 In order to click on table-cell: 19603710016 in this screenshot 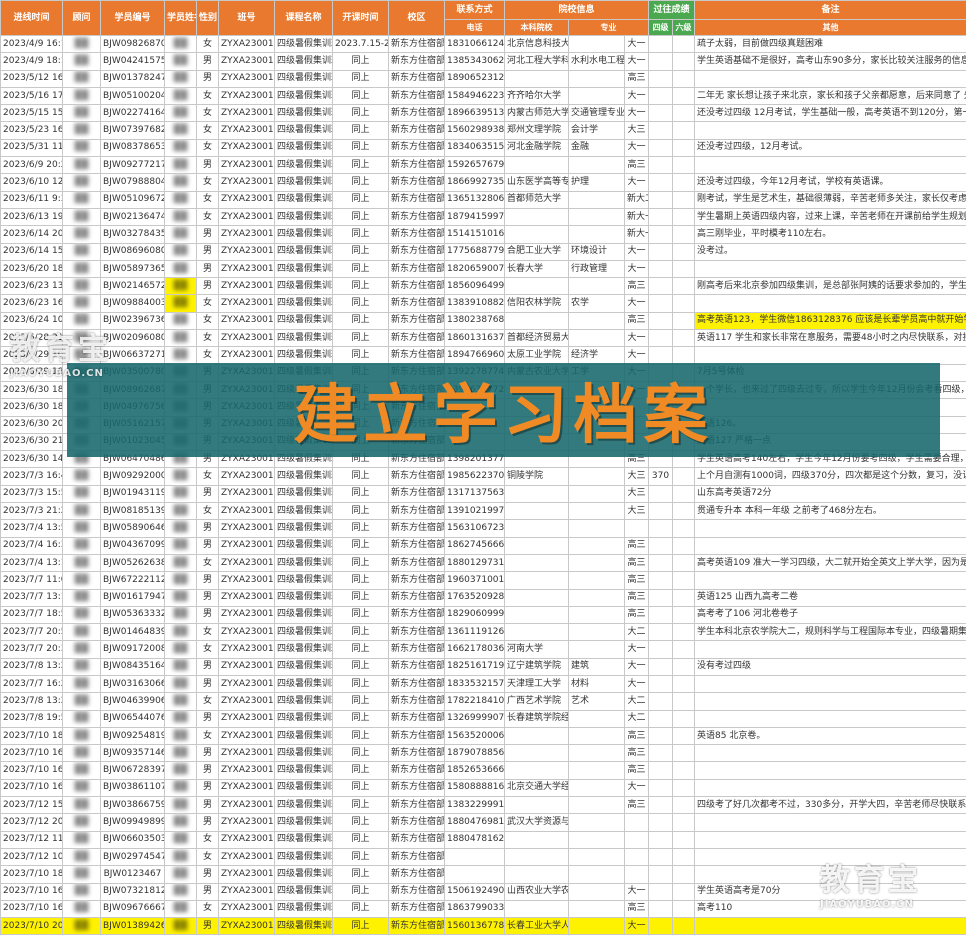, I will do `click(474, 580)`.